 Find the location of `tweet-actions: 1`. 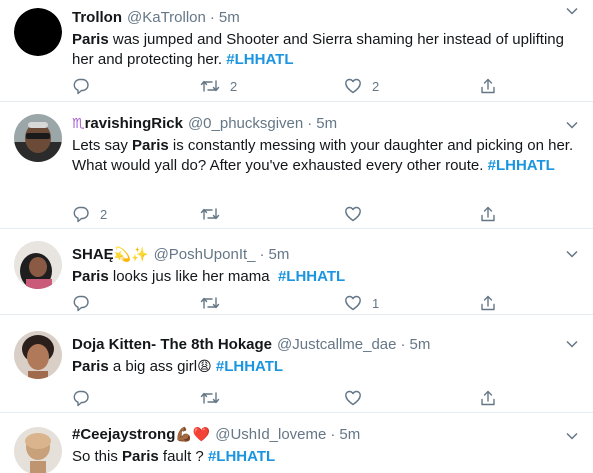

tweet-actions: 1 is located at coordinates (283, 303).